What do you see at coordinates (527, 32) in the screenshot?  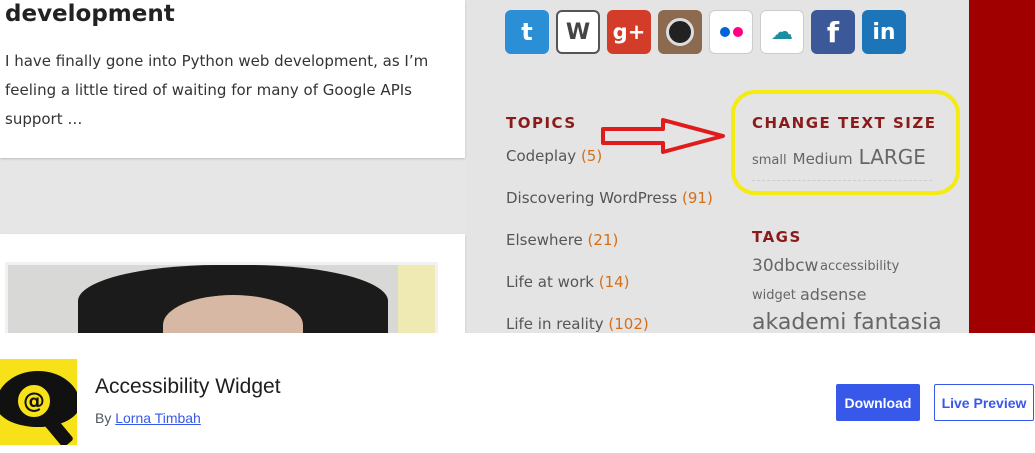 I see `twitter-icon: t` at bounding box center [527, 32].